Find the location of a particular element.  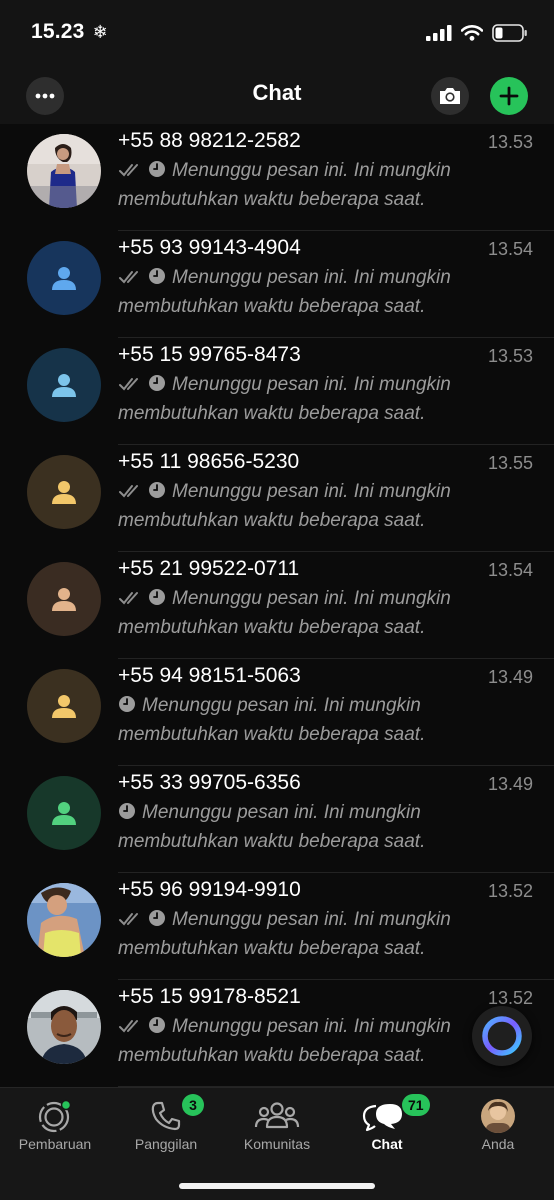

camera-button is located at coordinates (450, 96).